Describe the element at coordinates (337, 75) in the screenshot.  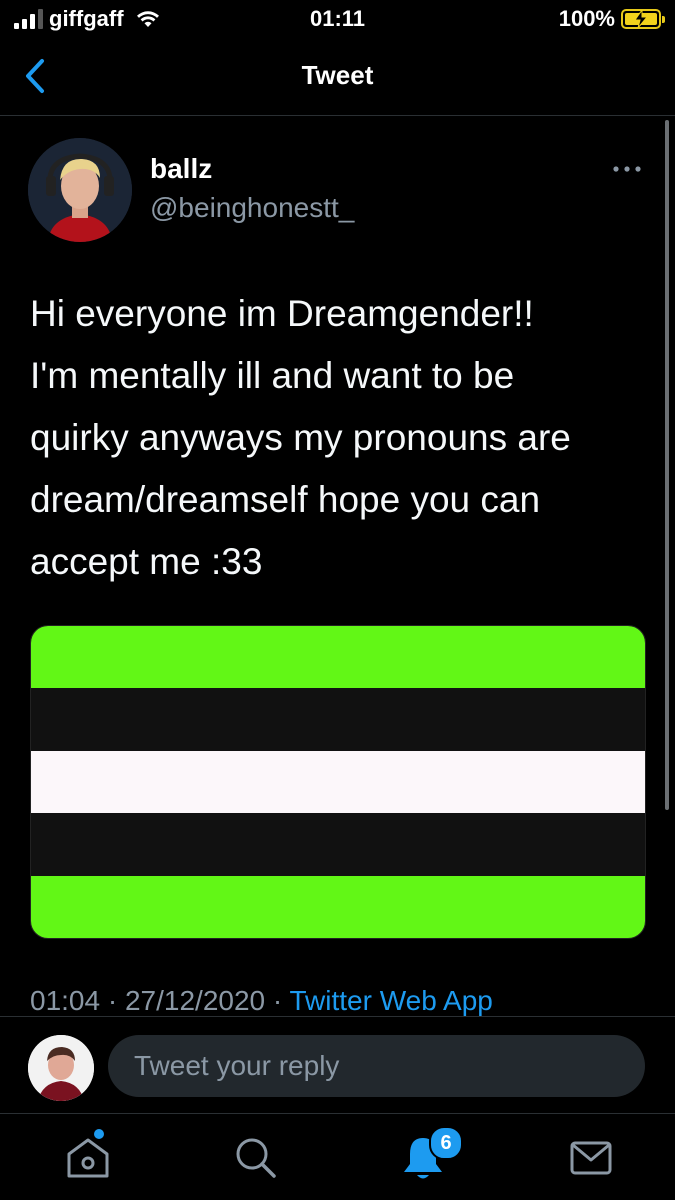
I see `page-title: Tweet` at that location.